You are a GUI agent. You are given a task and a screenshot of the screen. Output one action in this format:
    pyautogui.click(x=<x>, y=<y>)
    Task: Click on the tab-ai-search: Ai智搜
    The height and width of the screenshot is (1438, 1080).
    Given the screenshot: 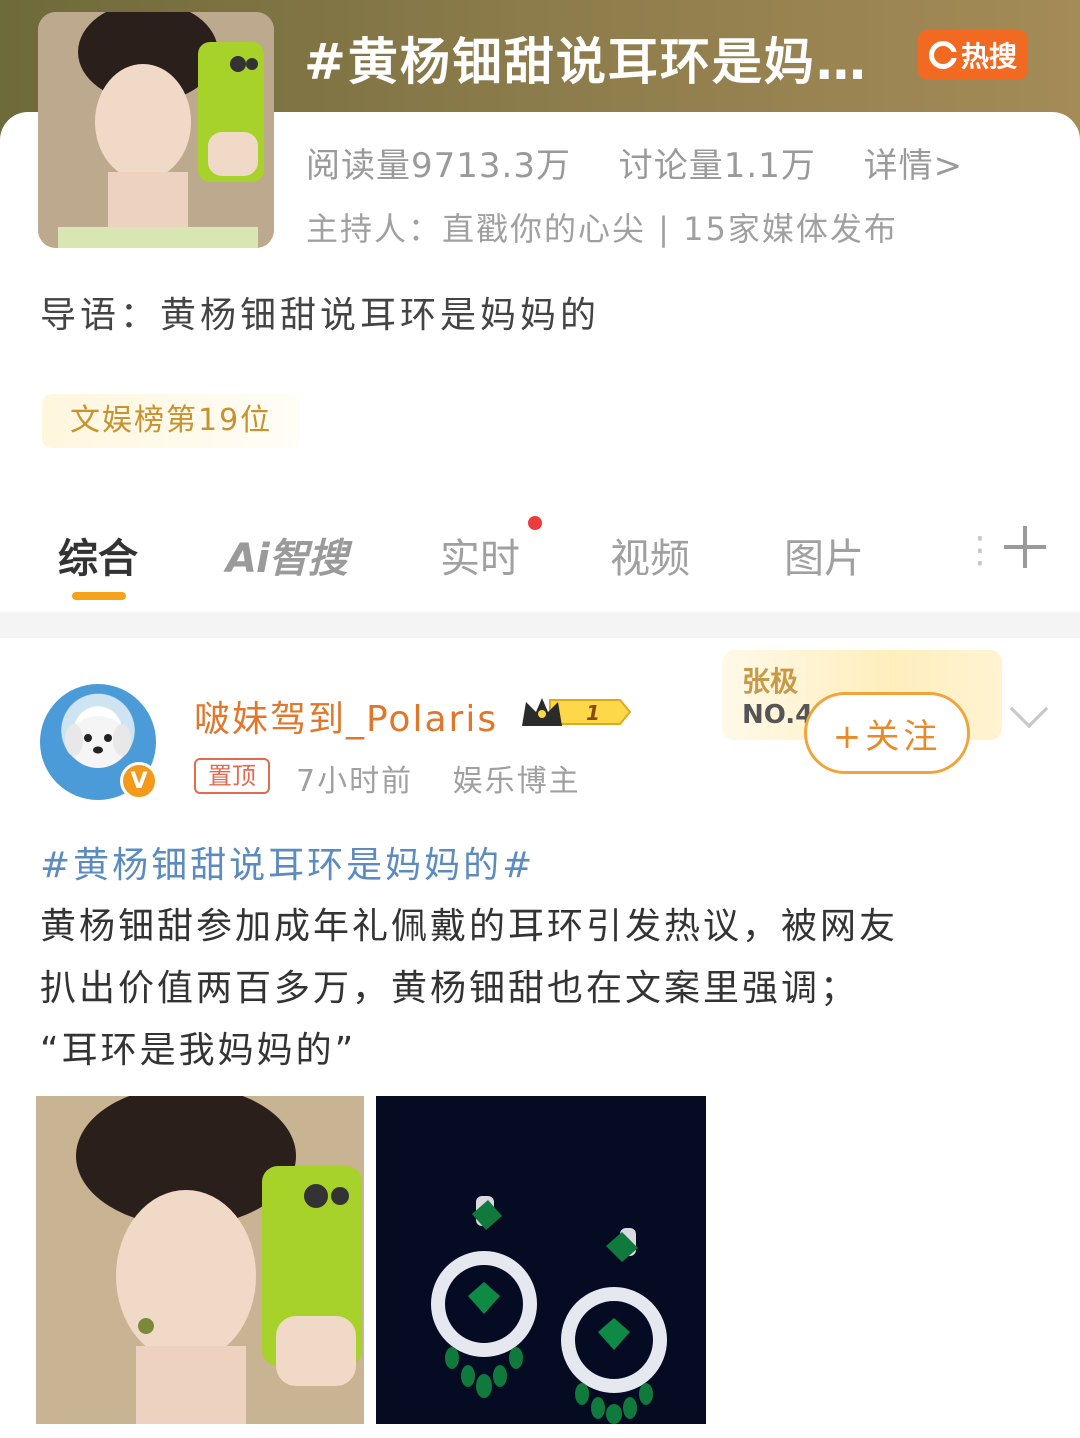 What is the action you would take?
    pyautogui.click(x=287, y=555)
    